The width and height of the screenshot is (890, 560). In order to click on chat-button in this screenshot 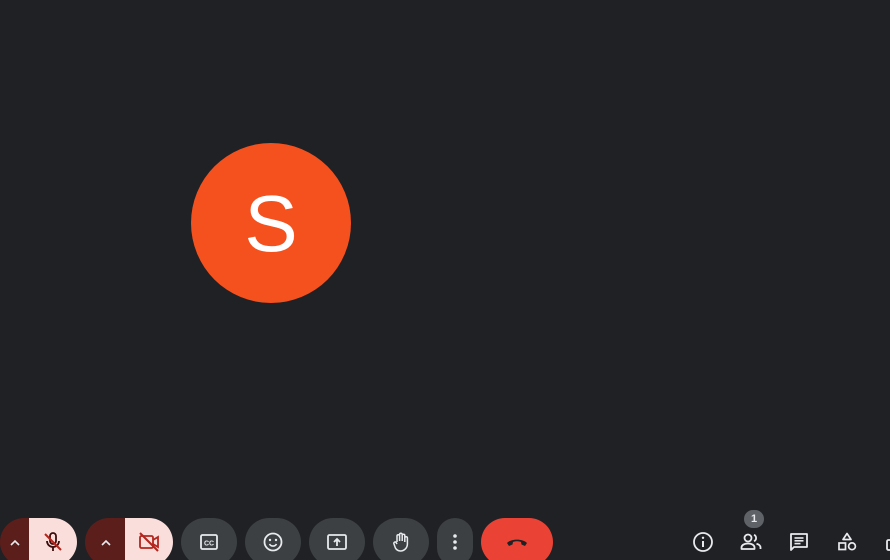, I will do `click(799, 539)`.